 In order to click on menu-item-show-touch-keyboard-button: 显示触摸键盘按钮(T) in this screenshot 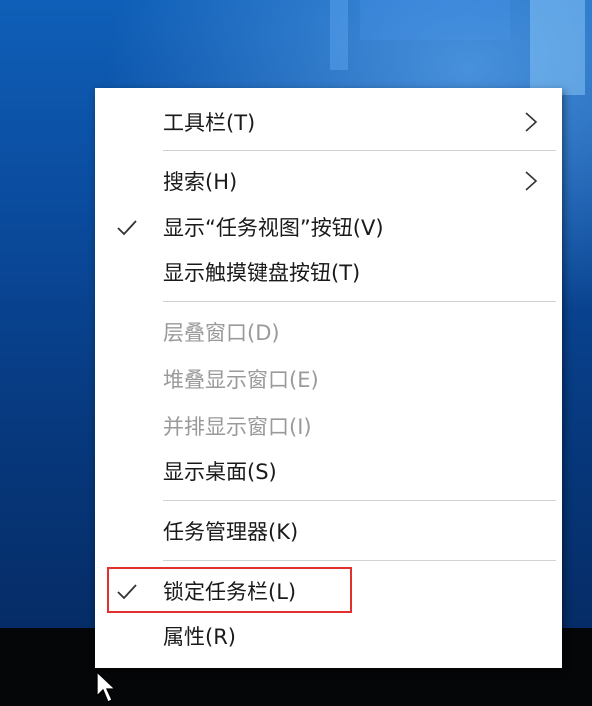, I will do `click(328, 272)`.